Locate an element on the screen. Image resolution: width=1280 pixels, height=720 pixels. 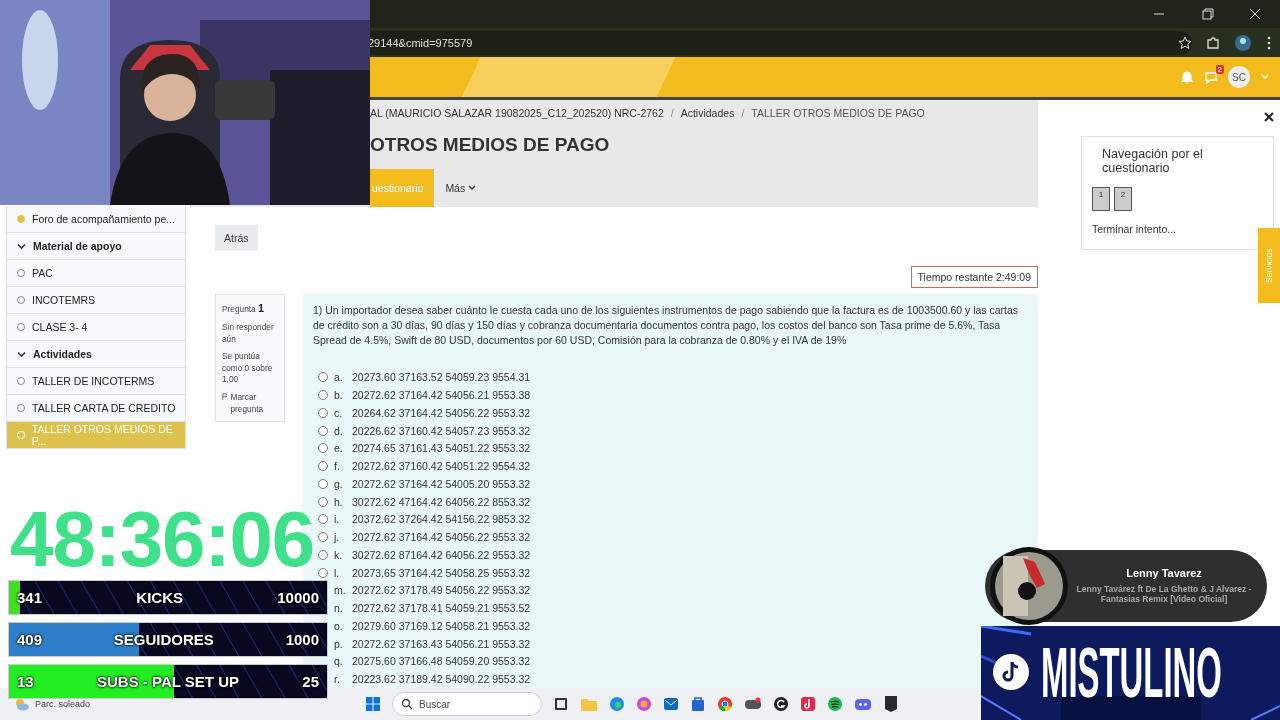
question-grade: Se puntúa como 0 sobre 1,00 is located at coordinates (248, 368).